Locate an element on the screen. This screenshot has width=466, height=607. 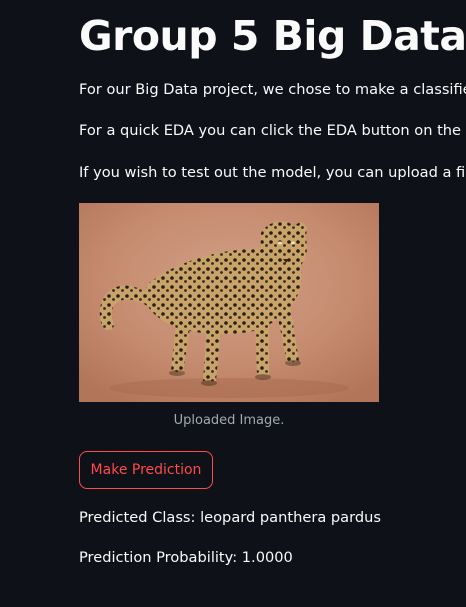
image-caption: Uploaded Image. is located at coordinates (229, 420).